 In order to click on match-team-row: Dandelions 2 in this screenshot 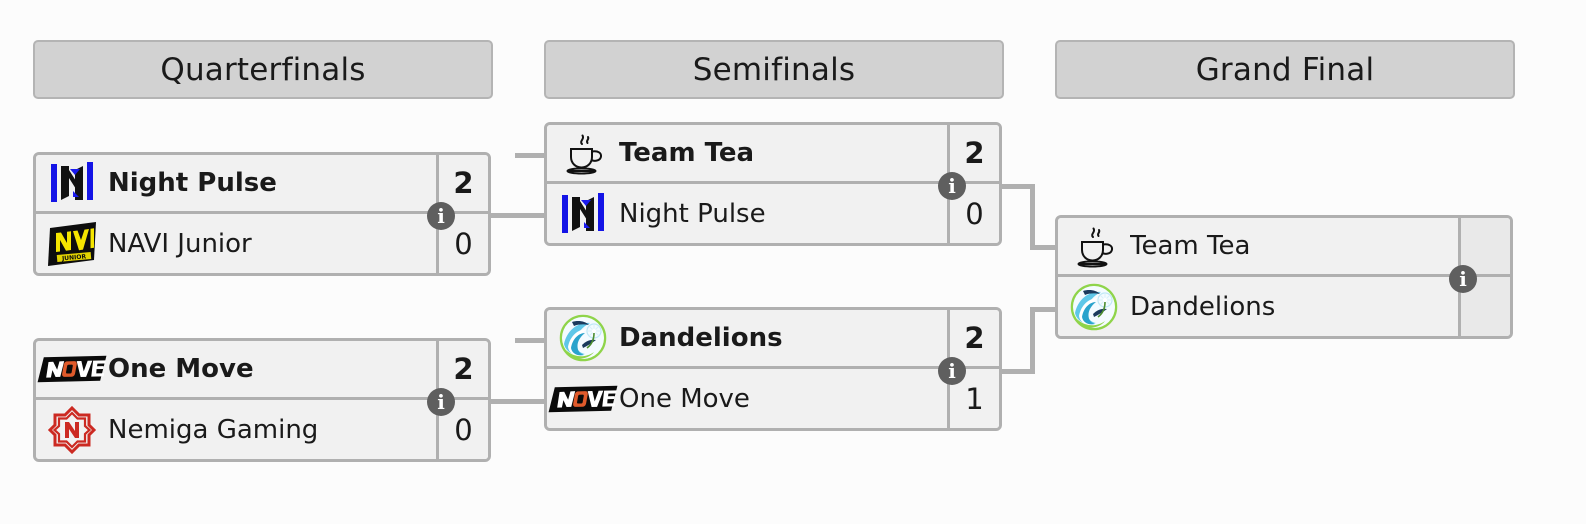, I will do `click(773, 339)`.